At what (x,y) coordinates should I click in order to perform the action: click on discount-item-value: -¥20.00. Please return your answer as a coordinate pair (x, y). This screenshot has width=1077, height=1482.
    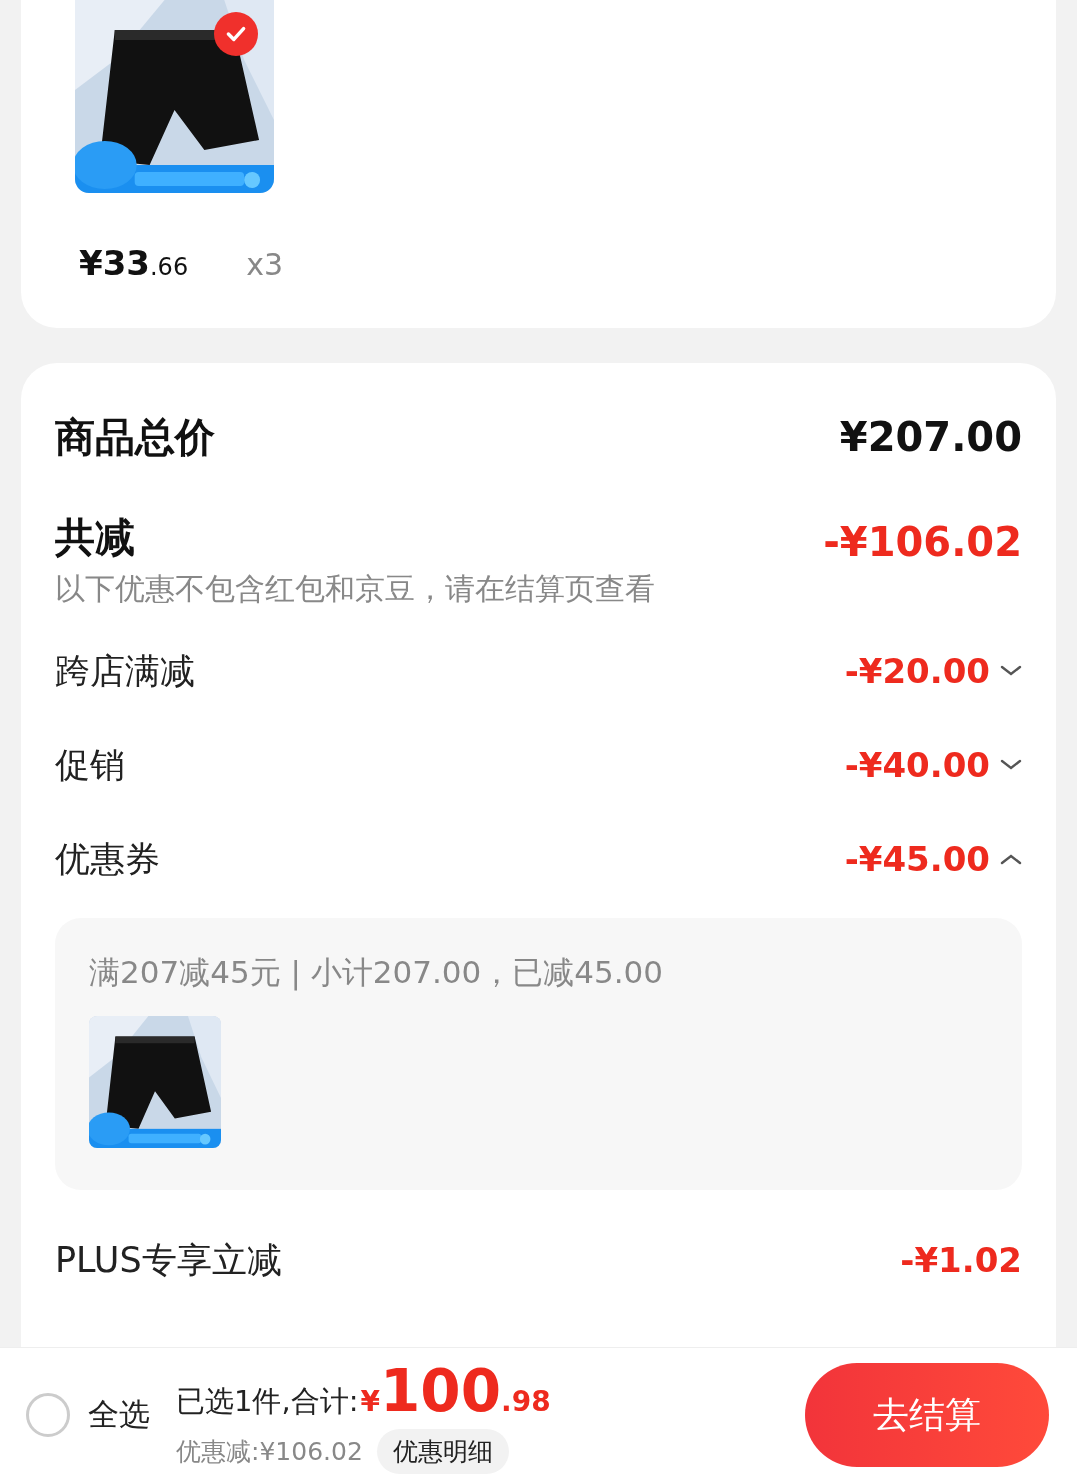
    Looking at the image, I should click on (917, 671).